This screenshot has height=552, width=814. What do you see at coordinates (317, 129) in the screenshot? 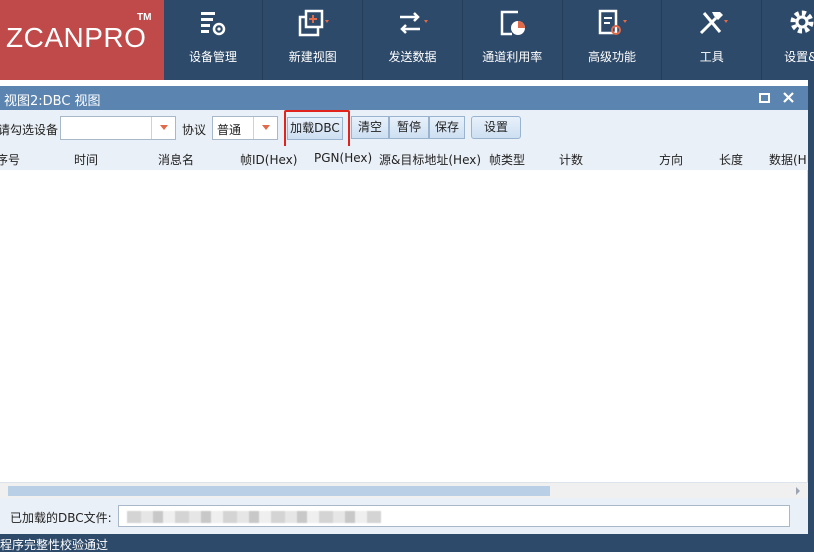
I see `load-dbc-highlight` at bounding box center [317, 129].